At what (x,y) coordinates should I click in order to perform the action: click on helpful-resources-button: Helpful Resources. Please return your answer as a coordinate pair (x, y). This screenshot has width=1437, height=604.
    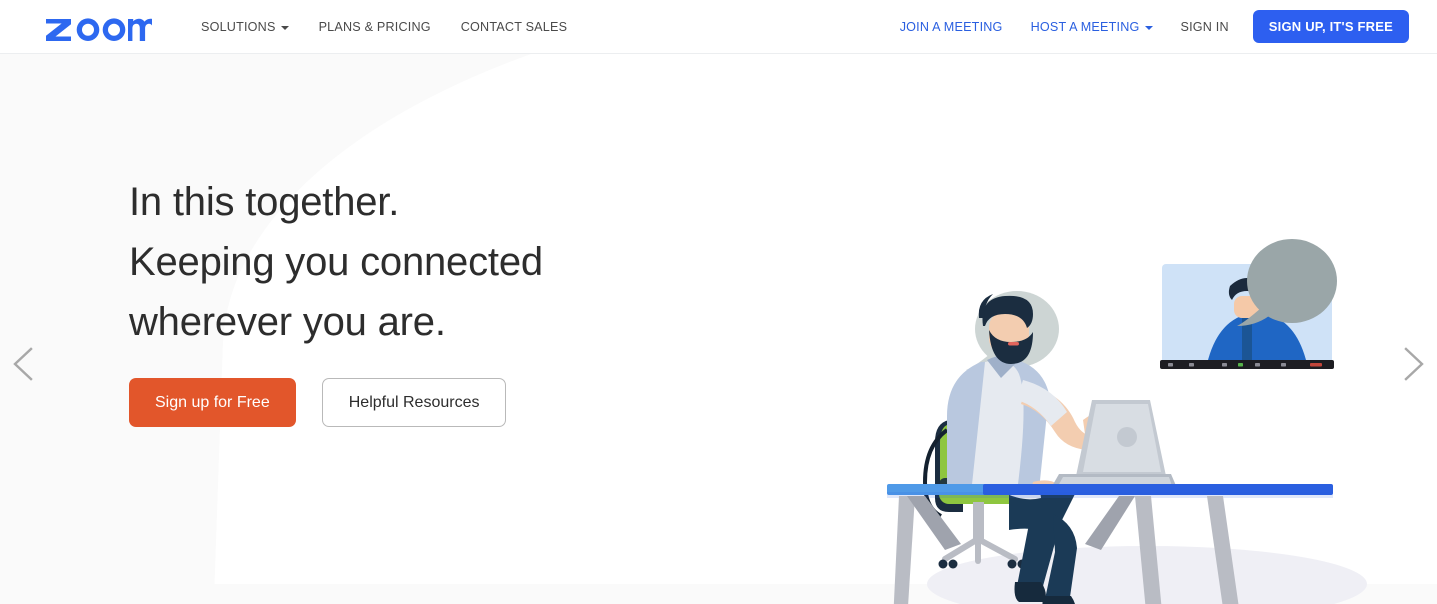
    Looking at the image, I should click on (414, 402).